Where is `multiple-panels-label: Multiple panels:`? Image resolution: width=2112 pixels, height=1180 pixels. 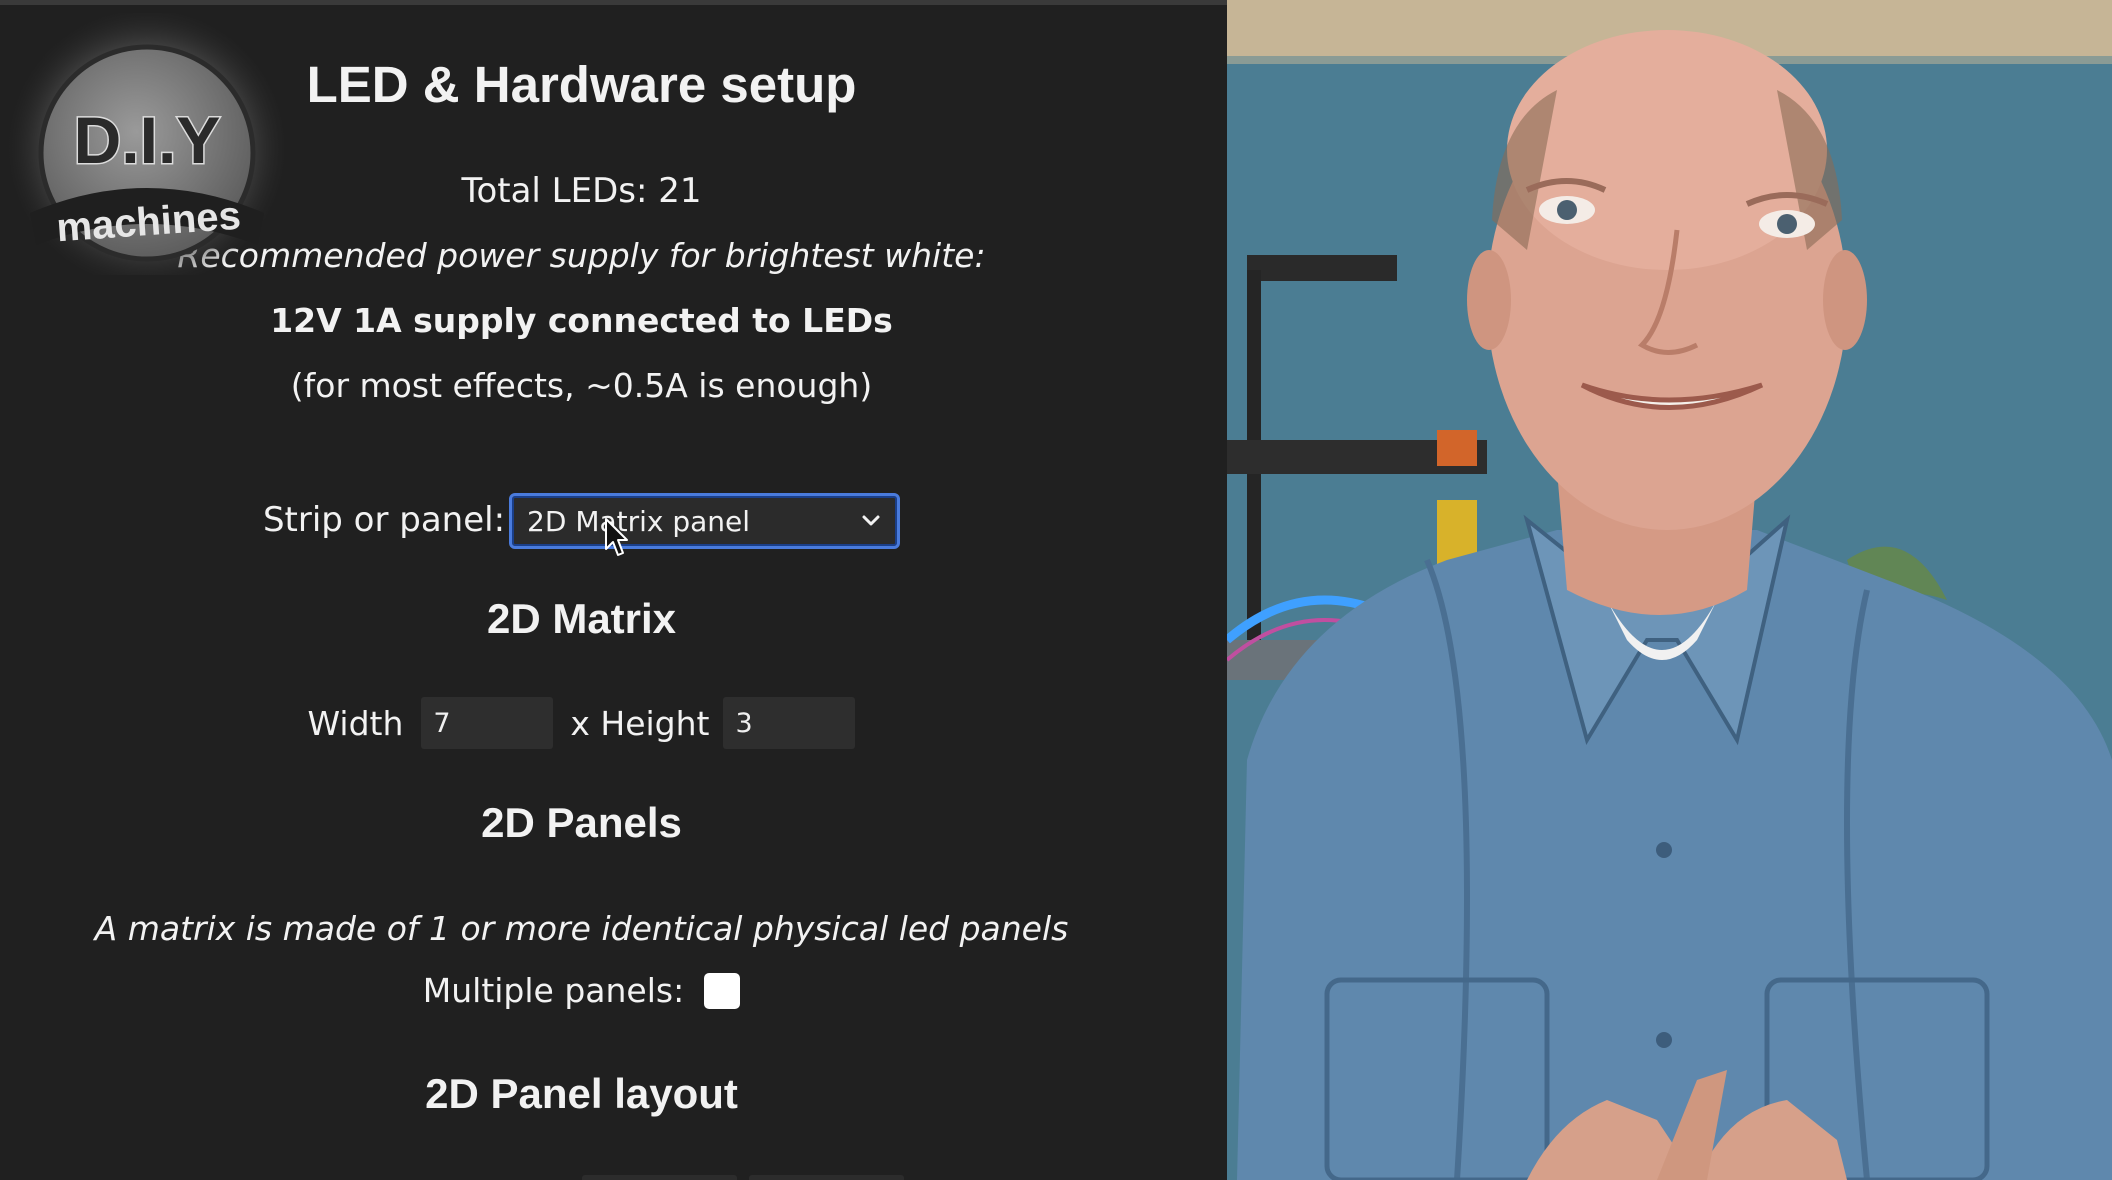
multiple-panels-label: Multiple panels: is located at coordinates (553, 990).